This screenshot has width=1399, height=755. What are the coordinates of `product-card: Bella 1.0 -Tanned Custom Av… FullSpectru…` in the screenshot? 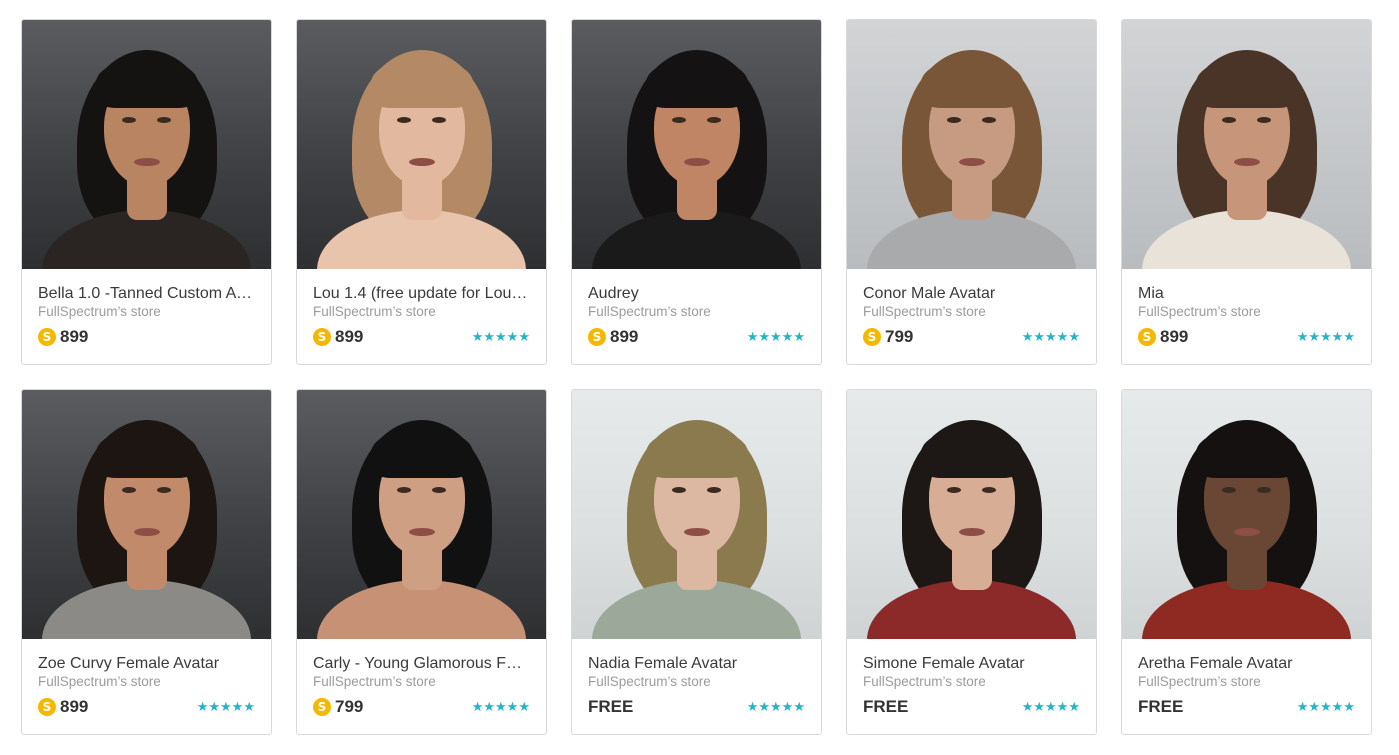 It's located at (146, 192).